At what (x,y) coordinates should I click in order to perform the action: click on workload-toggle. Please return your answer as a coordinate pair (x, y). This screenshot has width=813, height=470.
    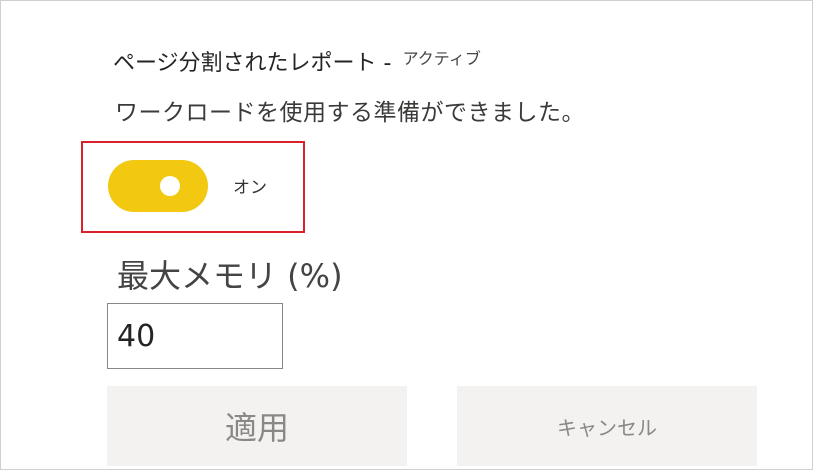
    Looking at the image, I should click on (158, 186).